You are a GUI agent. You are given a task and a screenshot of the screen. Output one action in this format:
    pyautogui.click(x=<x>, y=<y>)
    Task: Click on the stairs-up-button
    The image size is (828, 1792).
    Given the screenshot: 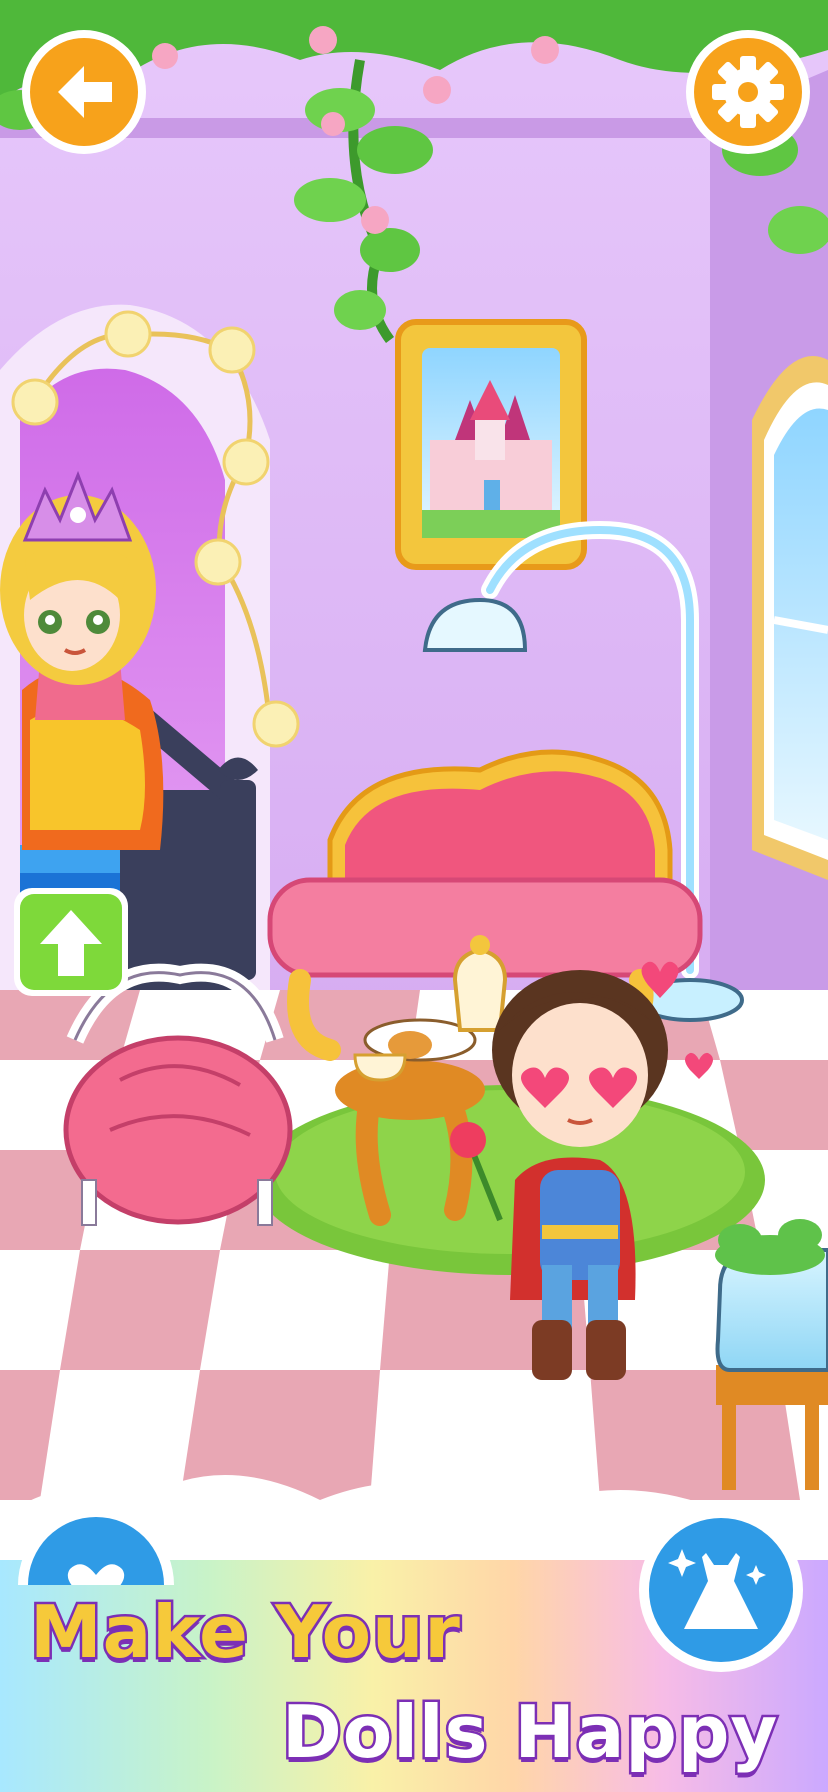 What is the action you would take?
    pyautogui.click(x=71, y=942)
    